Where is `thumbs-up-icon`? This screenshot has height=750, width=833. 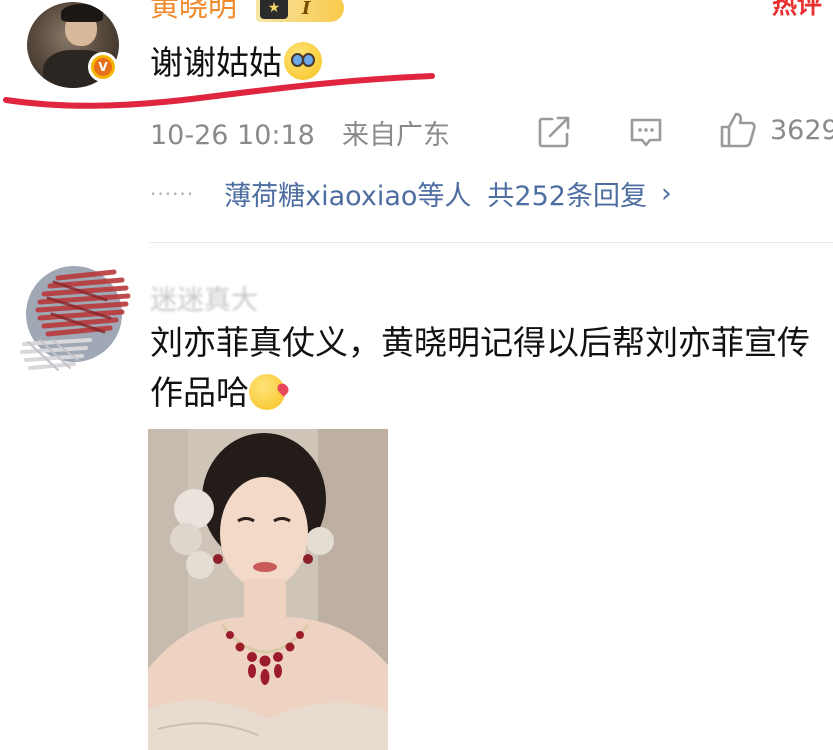 thumbs-up-icon is located at coordinates (738, 130).